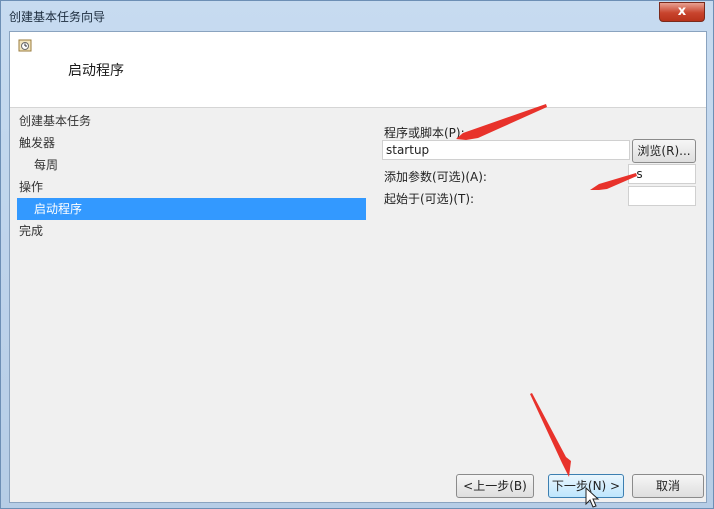  What do you see at coordinates (357, 16) in the screenshot?
I see `title-bar: 创建基本任务向导 x` at bounding box center [357, 16].